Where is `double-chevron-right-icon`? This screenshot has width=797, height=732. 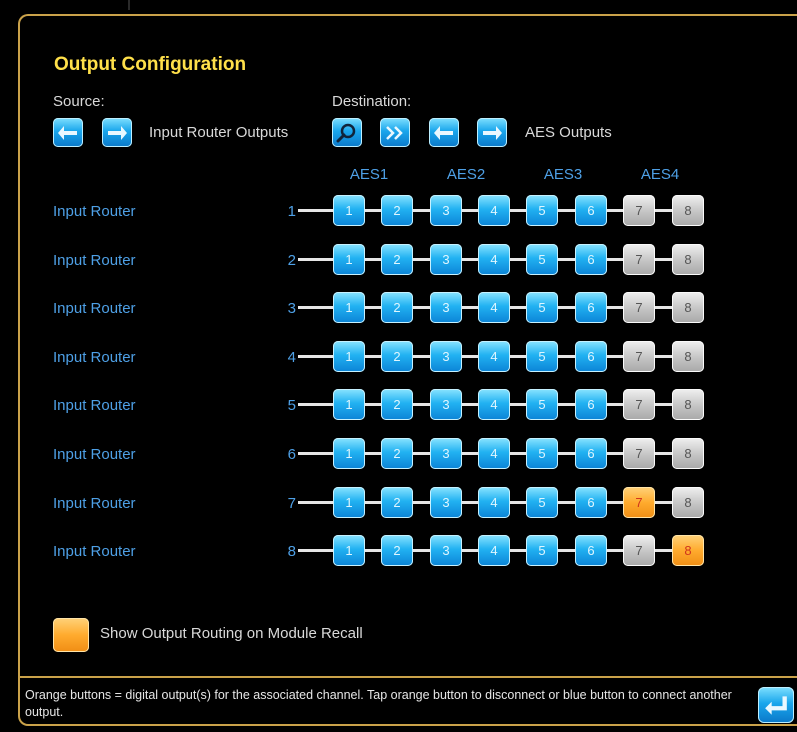 double-chevron-right-icon is located at coordinates (394, 132).